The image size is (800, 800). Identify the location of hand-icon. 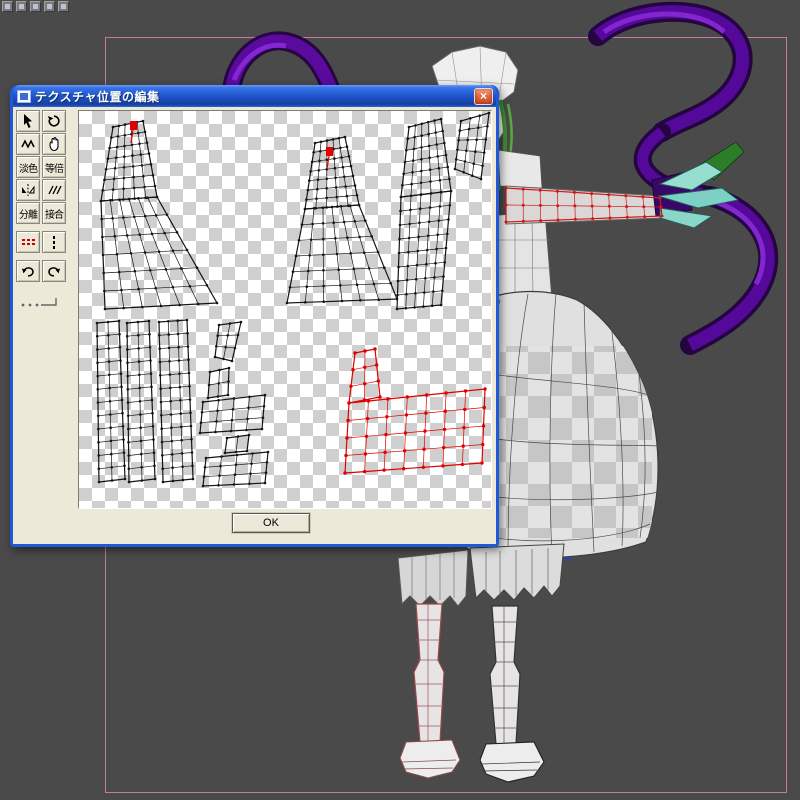
(54, 144).